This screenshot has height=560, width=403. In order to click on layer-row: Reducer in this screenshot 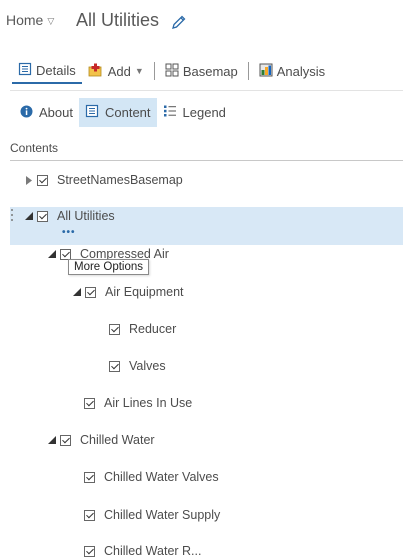, I will do `click(142, 329)`.